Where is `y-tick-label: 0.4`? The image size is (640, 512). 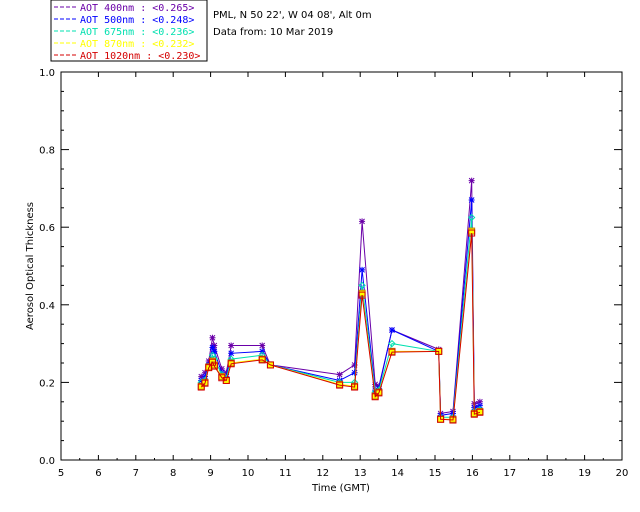
y-tick-label: 0.4 is located at coordinates (47, 306).